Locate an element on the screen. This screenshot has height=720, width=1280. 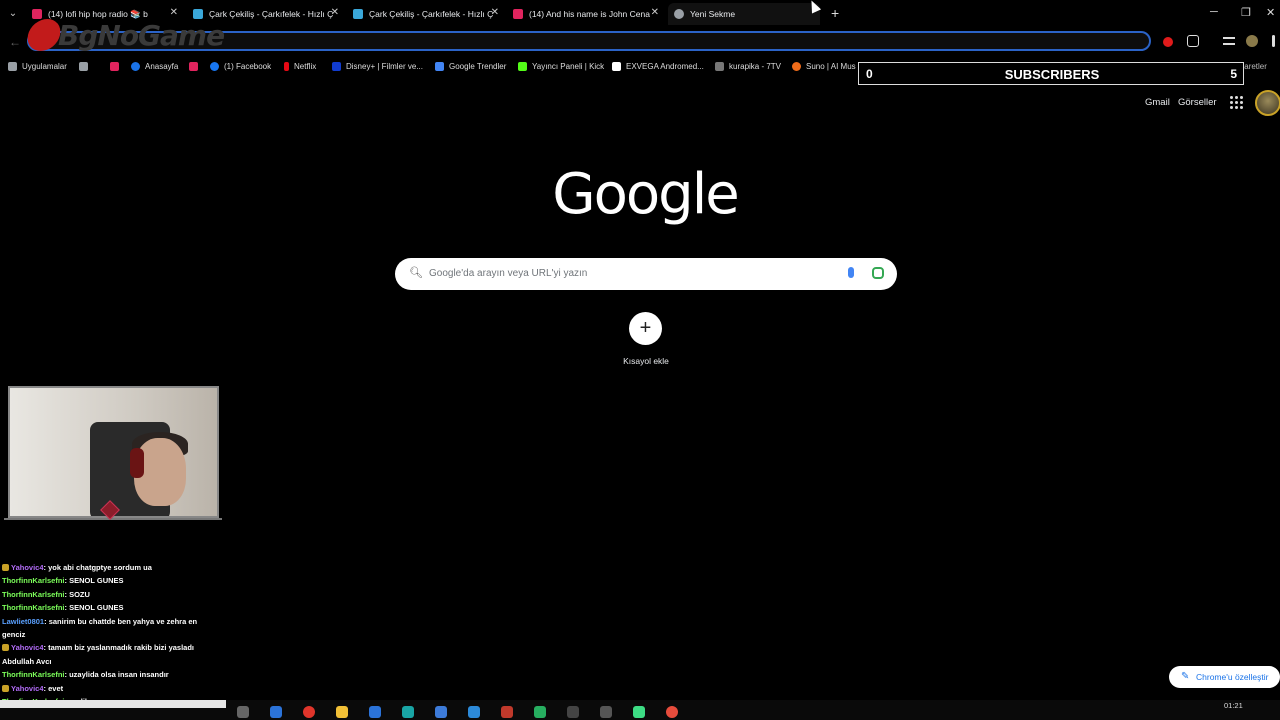
reading-list-icon is located at coordinates (1229, 41).